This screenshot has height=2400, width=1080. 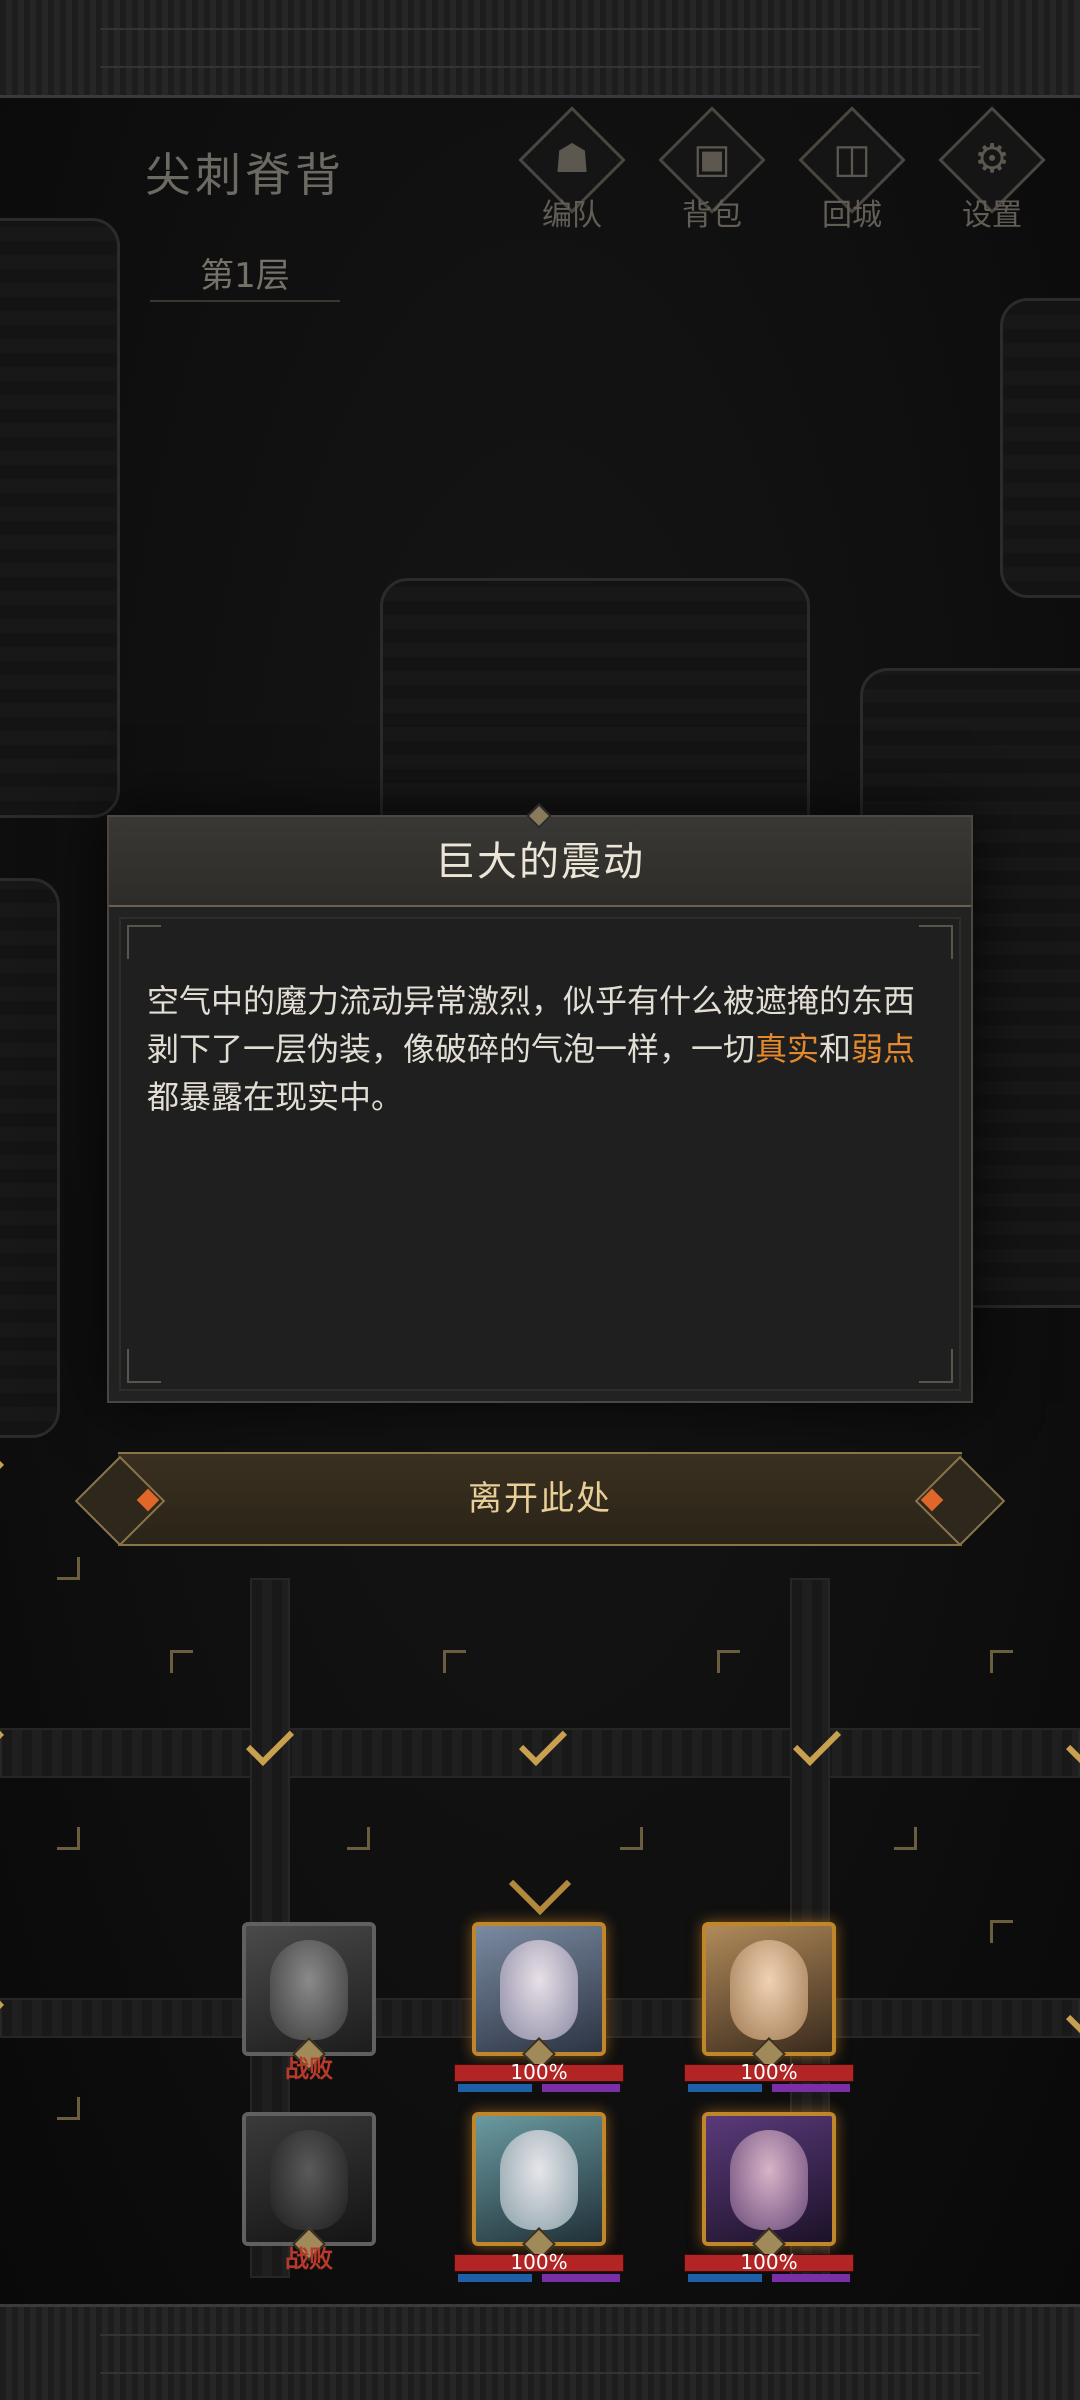 I want to click on keyword-highlight: 弱点, so click(x=883, y=1049).